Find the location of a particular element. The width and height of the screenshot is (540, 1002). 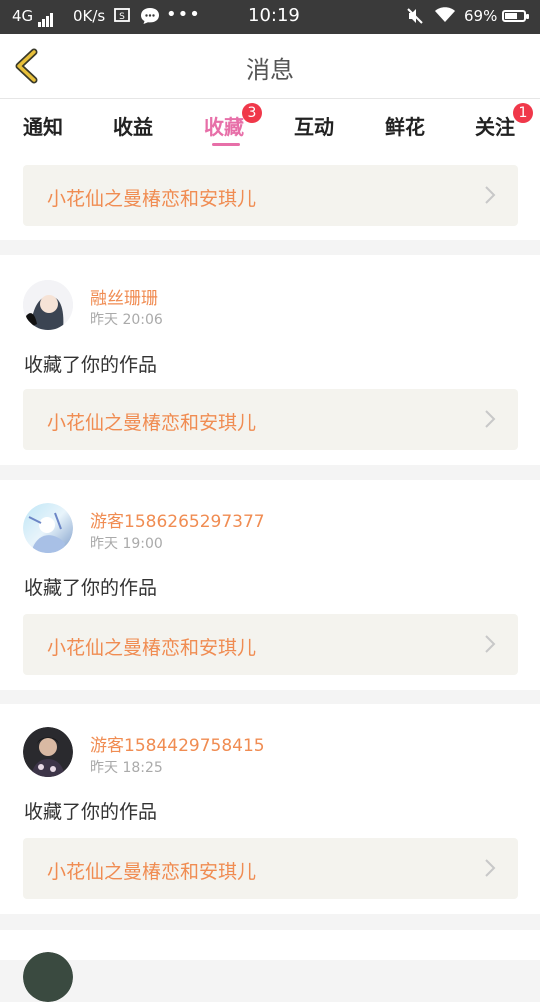

network-speed: 0K/s is located at coordinates (89, 16).